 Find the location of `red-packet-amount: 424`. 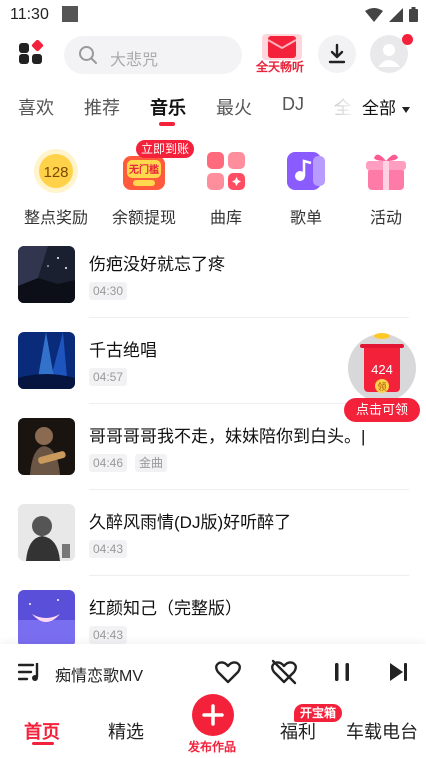

red-packet-amount: 424 is located at coordinates (382, 369).